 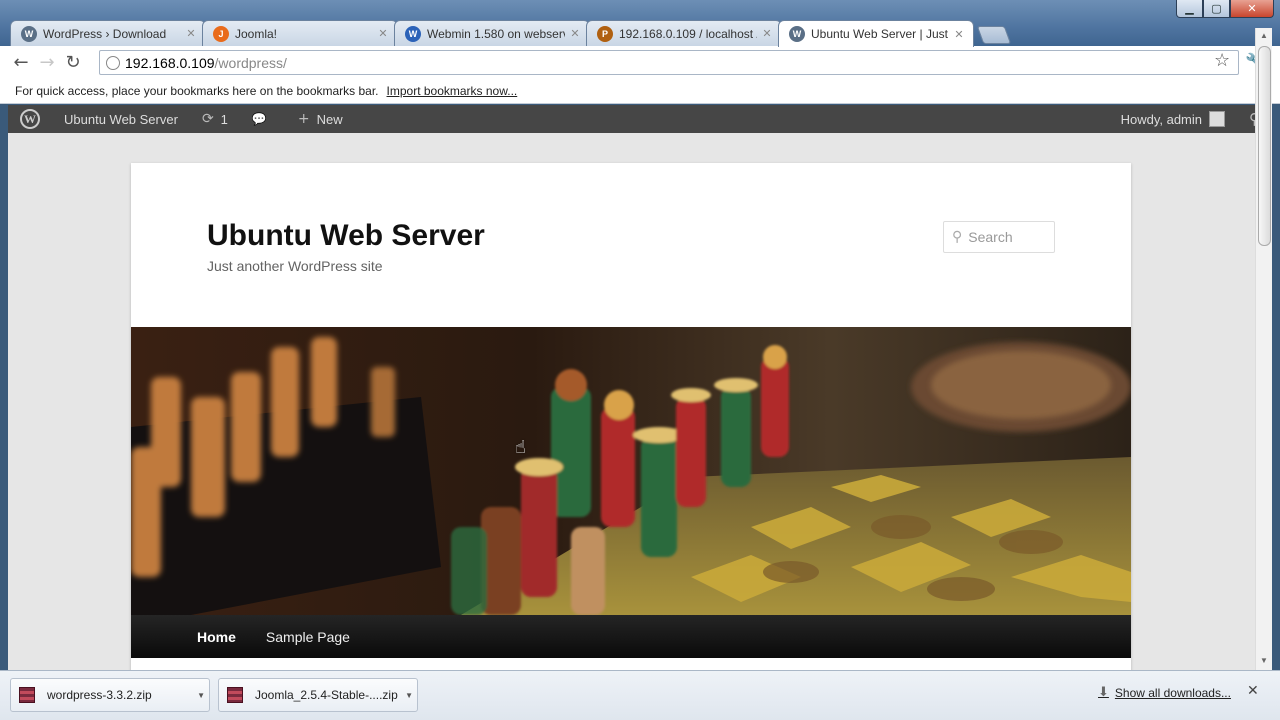 What do you see at coordinates (300, 33) in the screenshot?
I see `tab-joomla: J Joomla! ✕` at bounding box center [300, 33].